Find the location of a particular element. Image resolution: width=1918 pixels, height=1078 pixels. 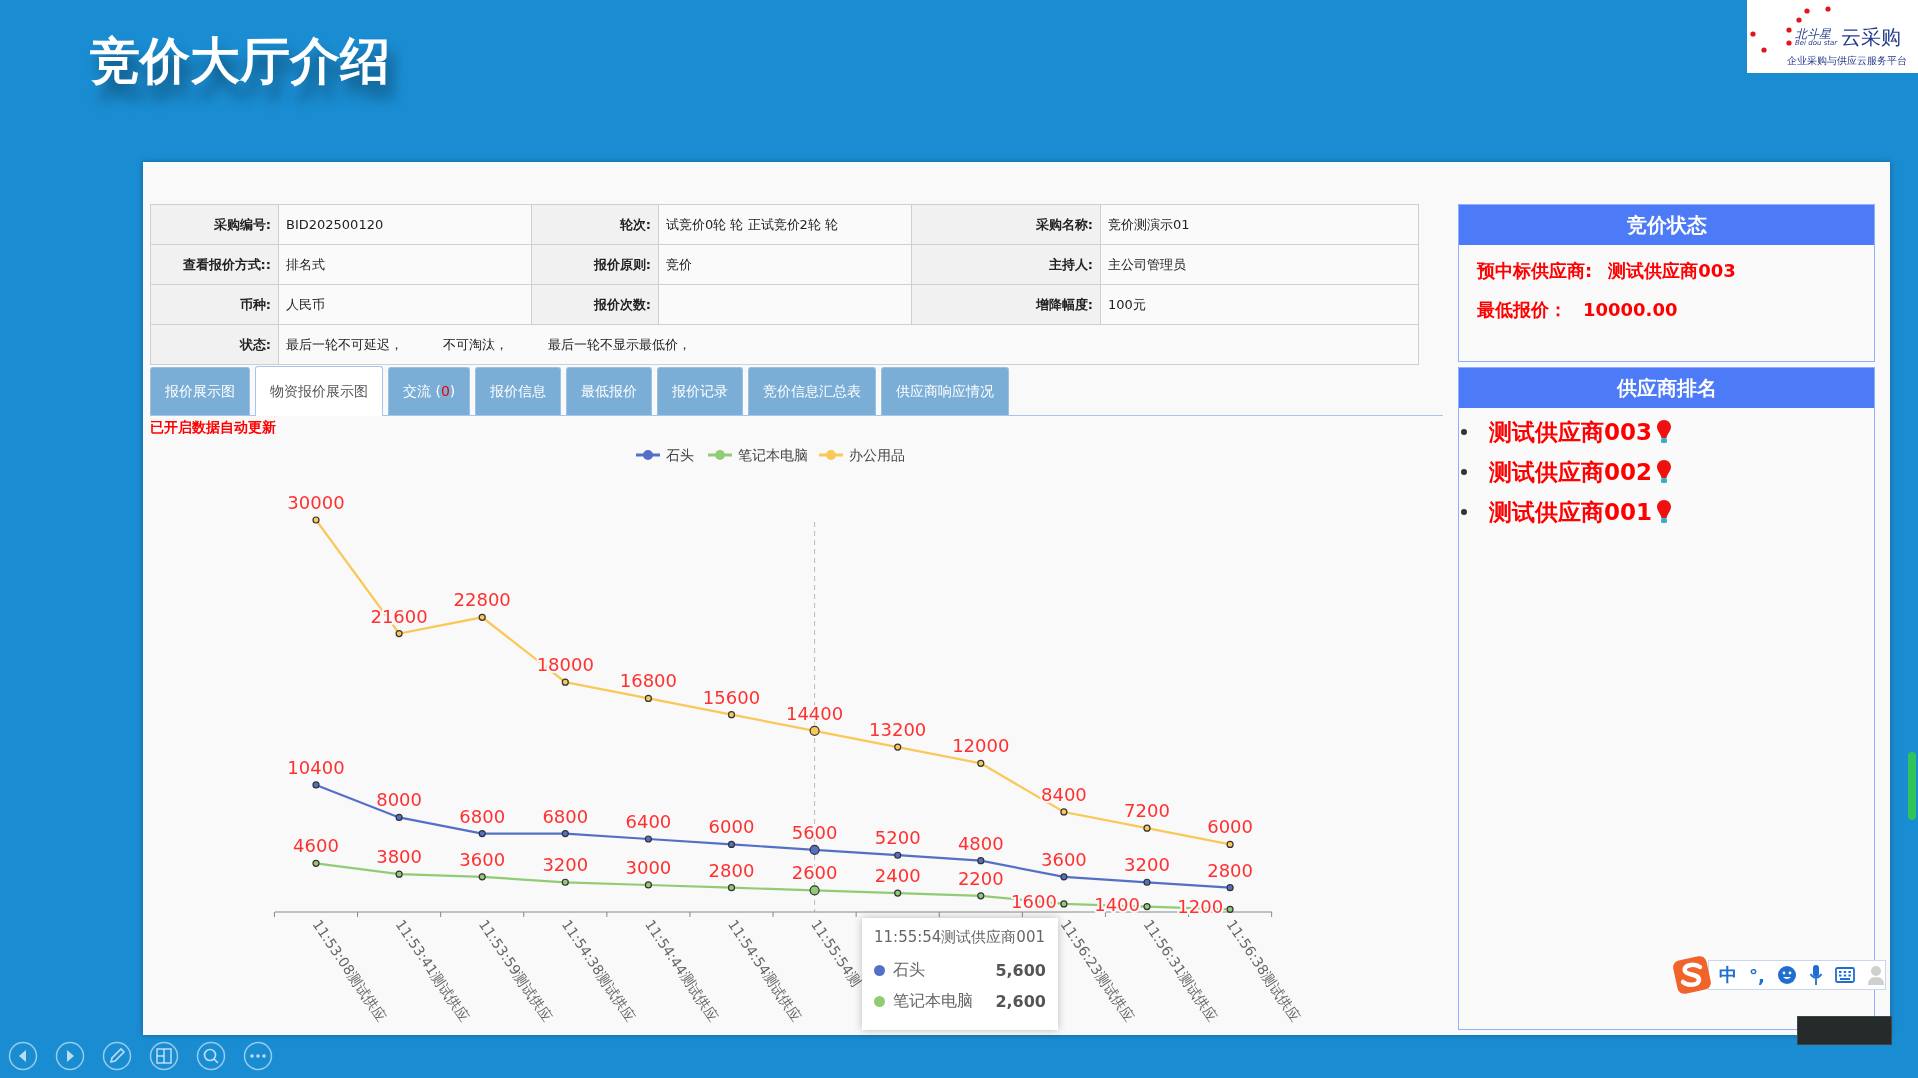

status-text: 最后一轮不显示最低价， is located at coordinates (619, 344).